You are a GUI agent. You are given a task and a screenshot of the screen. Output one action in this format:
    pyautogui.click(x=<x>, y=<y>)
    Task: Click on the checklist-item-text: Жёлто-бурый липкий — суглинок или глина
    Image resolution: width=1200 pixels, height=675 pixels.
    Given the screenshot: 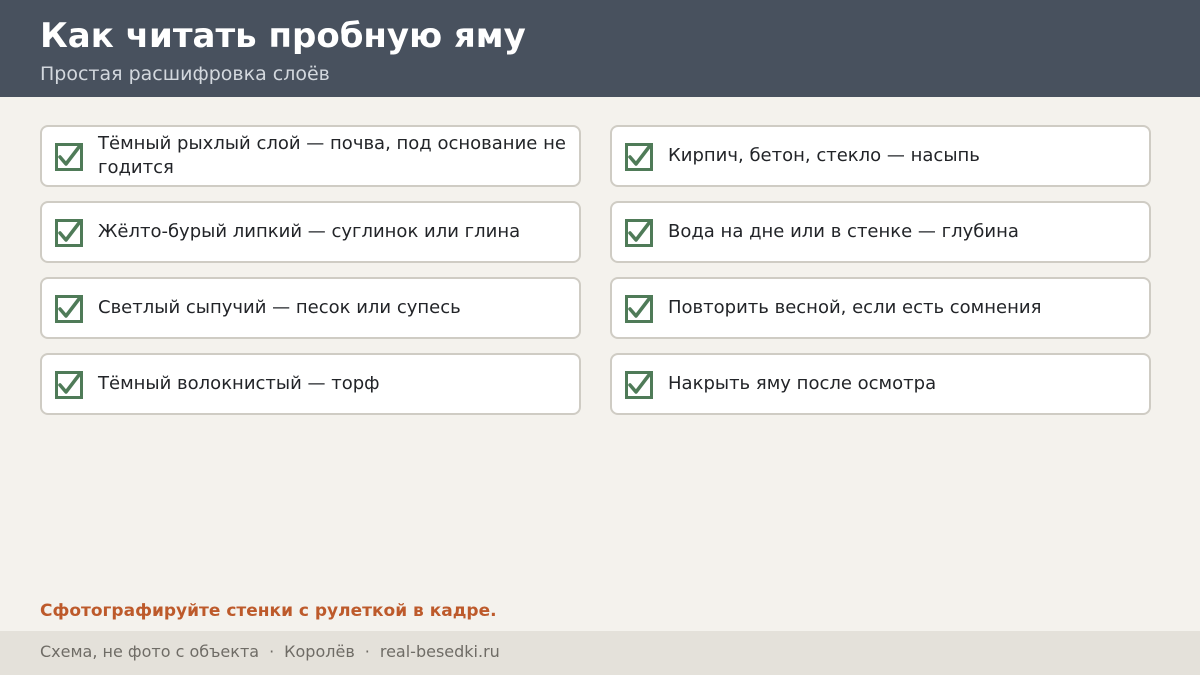 What is the action you would take?
    pyautogui.click(x=309, y=231)
    